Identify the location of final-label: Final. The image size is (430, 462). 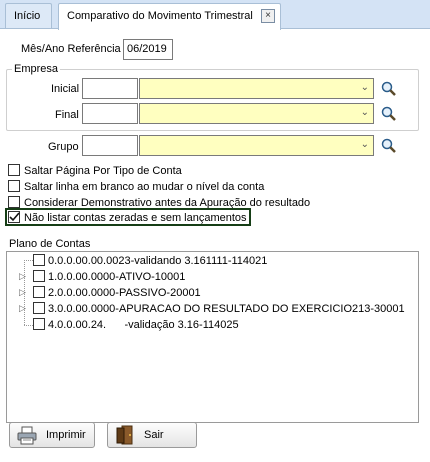
(67, 115).